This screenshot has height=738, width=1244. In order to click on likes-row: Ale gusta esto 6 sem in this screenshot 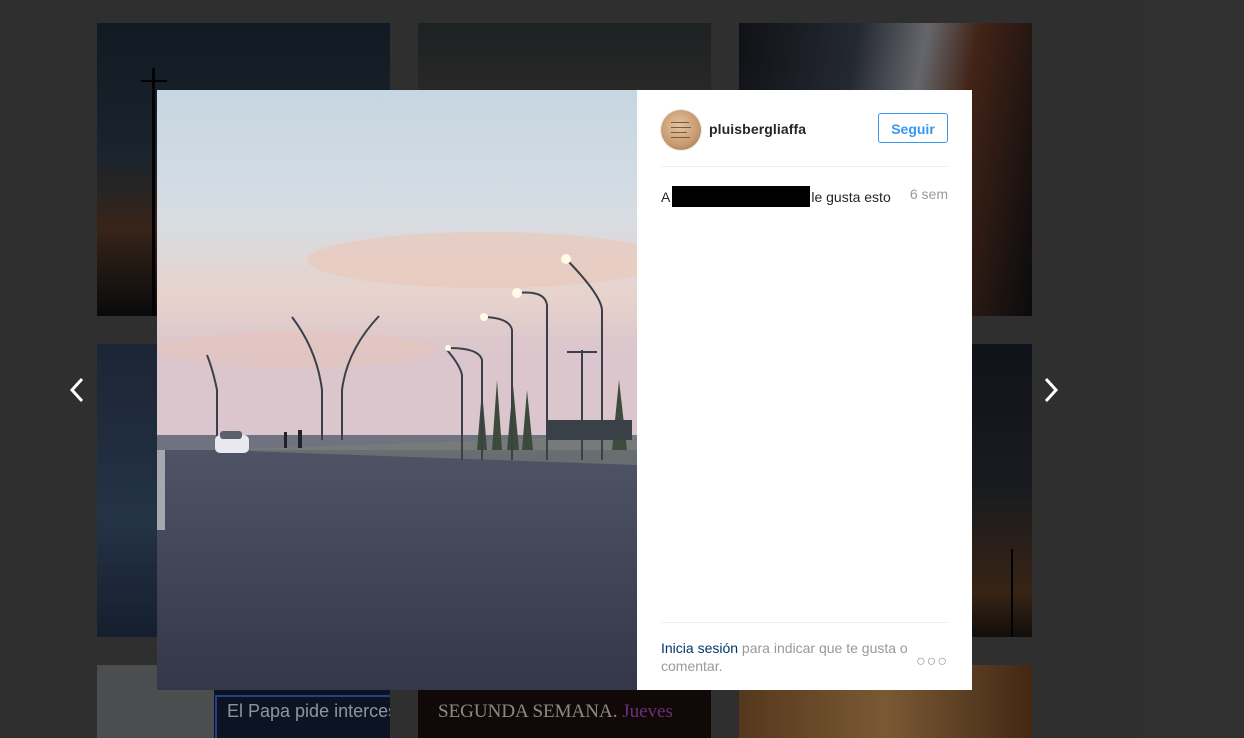, I will do `click(804, 196)`.